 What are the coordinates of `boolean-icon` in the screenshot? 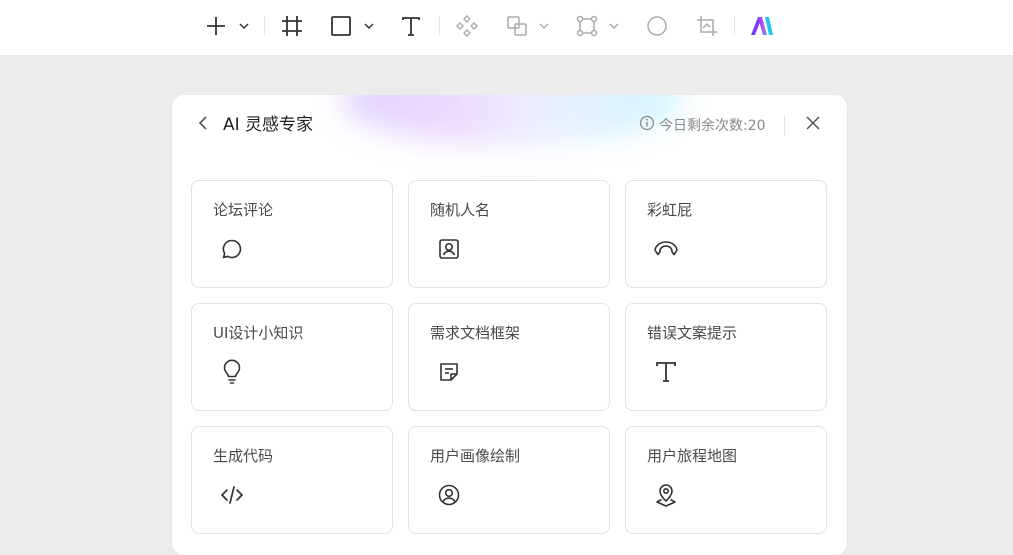 It's located at (517, 26).